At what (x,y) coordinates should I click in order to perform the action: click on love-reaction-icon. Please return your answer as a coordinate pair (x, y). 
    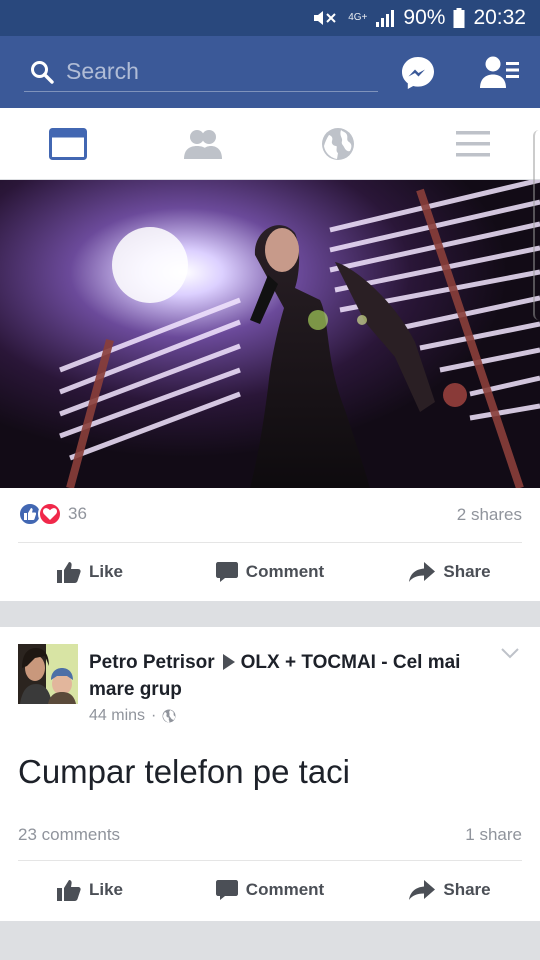
    Looking at the image, I should click on (50, 514).